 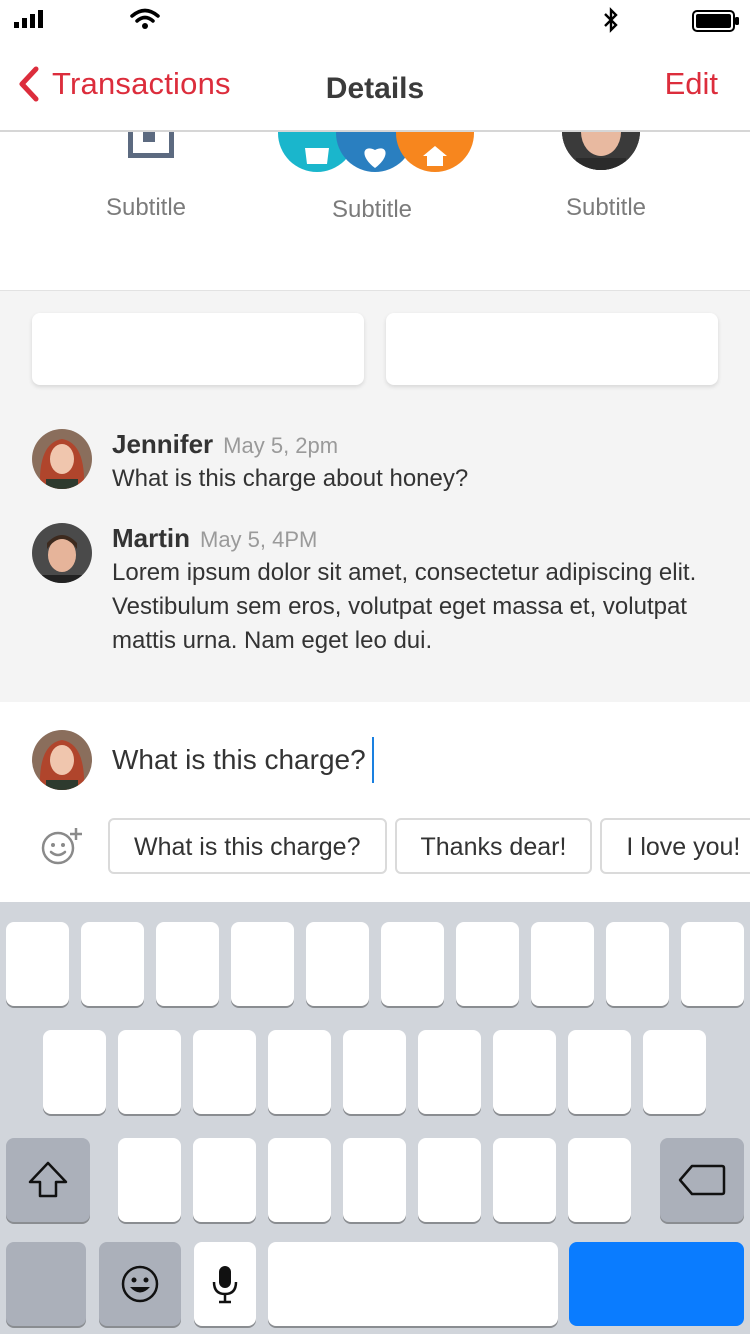 I want to click on return-key, so click(x=656, y=1284).